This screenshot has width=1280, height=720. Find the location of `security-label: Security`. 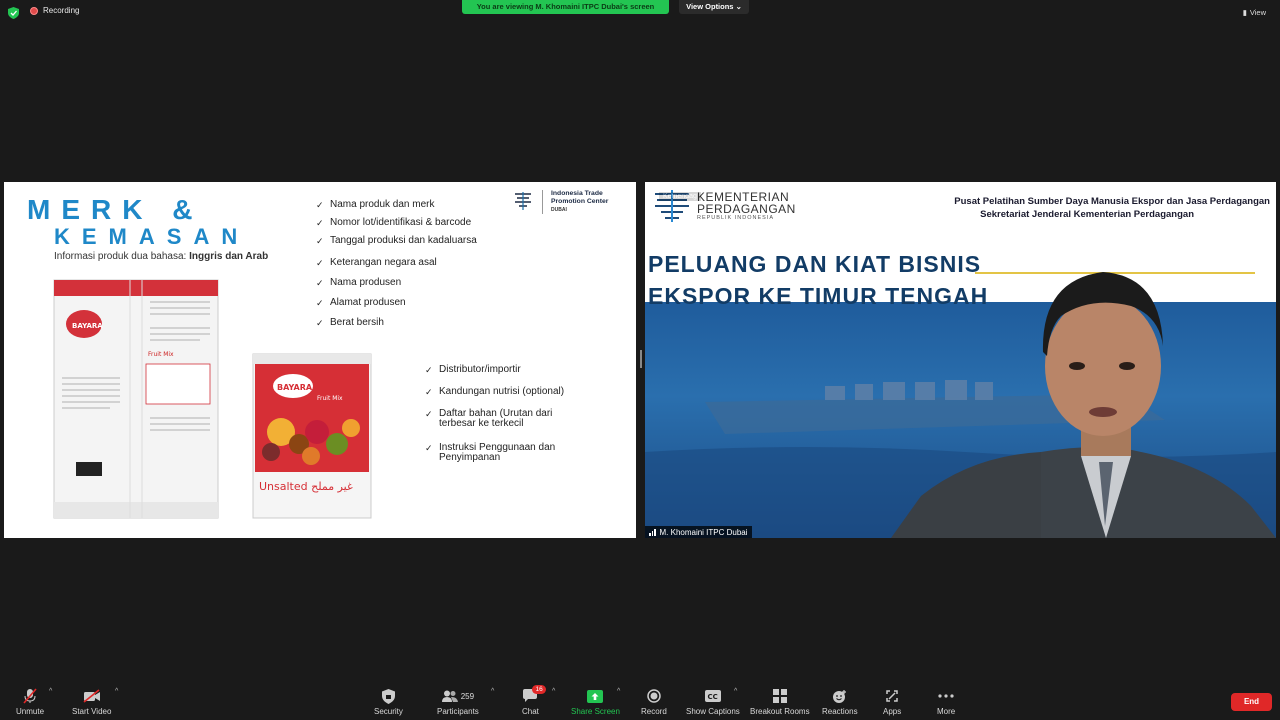

security-label: Security is located at coordinates (388, 711).